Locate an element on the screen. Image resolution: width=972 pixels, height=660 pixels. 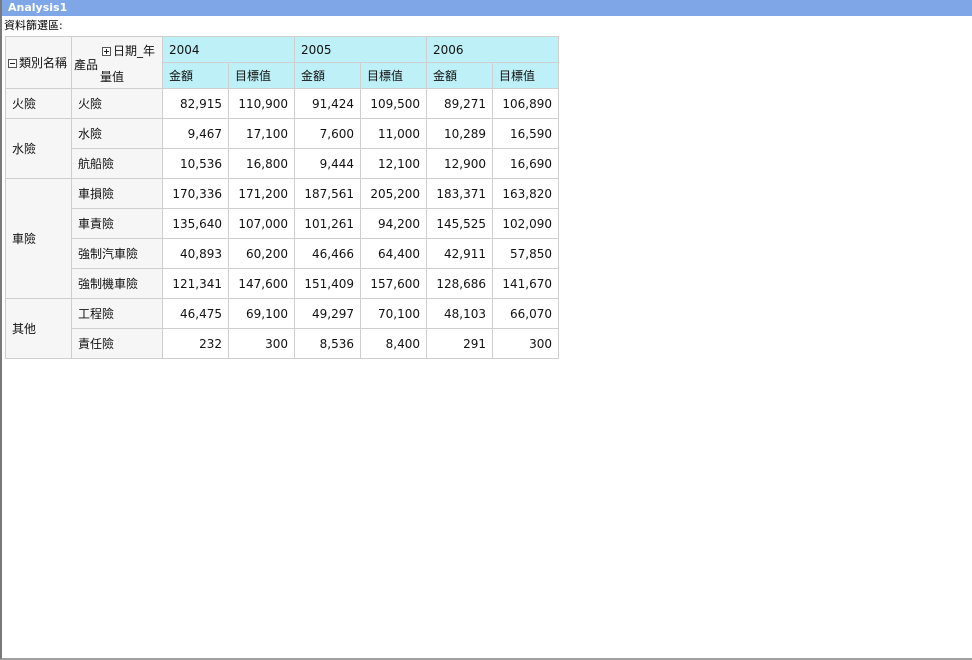
value-cell: 157,600 is located at coordinates (393, 283).